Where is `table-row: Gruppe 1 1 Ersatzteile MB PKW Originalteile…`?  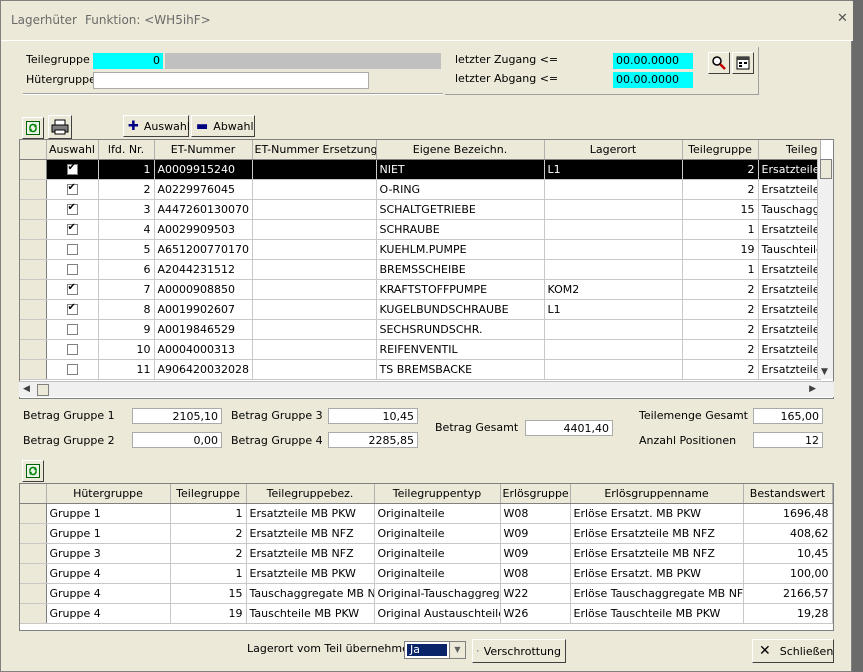
table-row: Gruppe 1 1 Ersatzteile MB PKW Originalteile… is located at coordinates (426, 513).